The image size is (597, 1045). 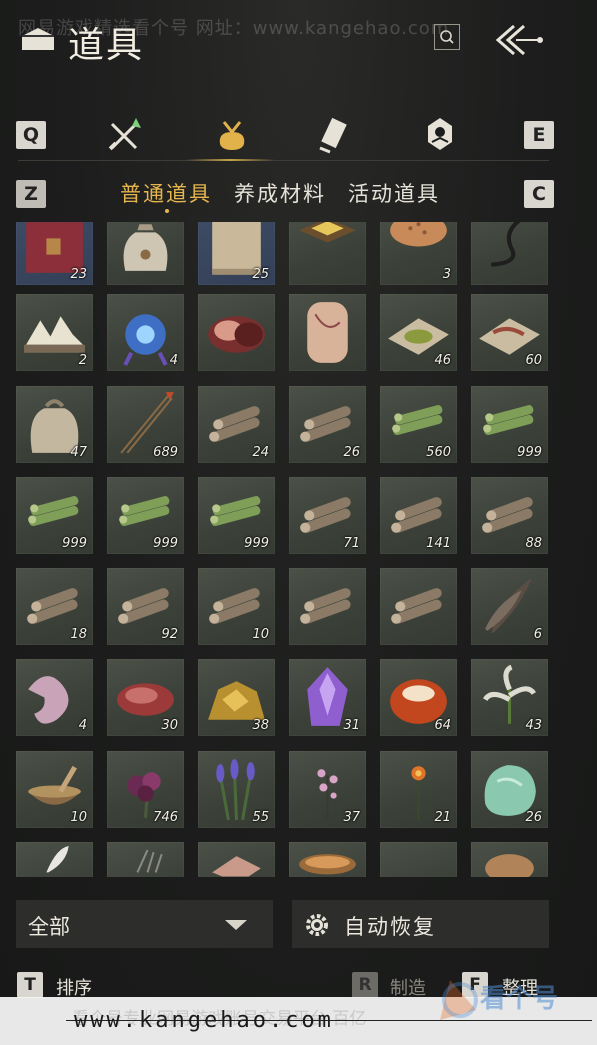 I want to click on item-count: 21, so click(x=442, y=817).